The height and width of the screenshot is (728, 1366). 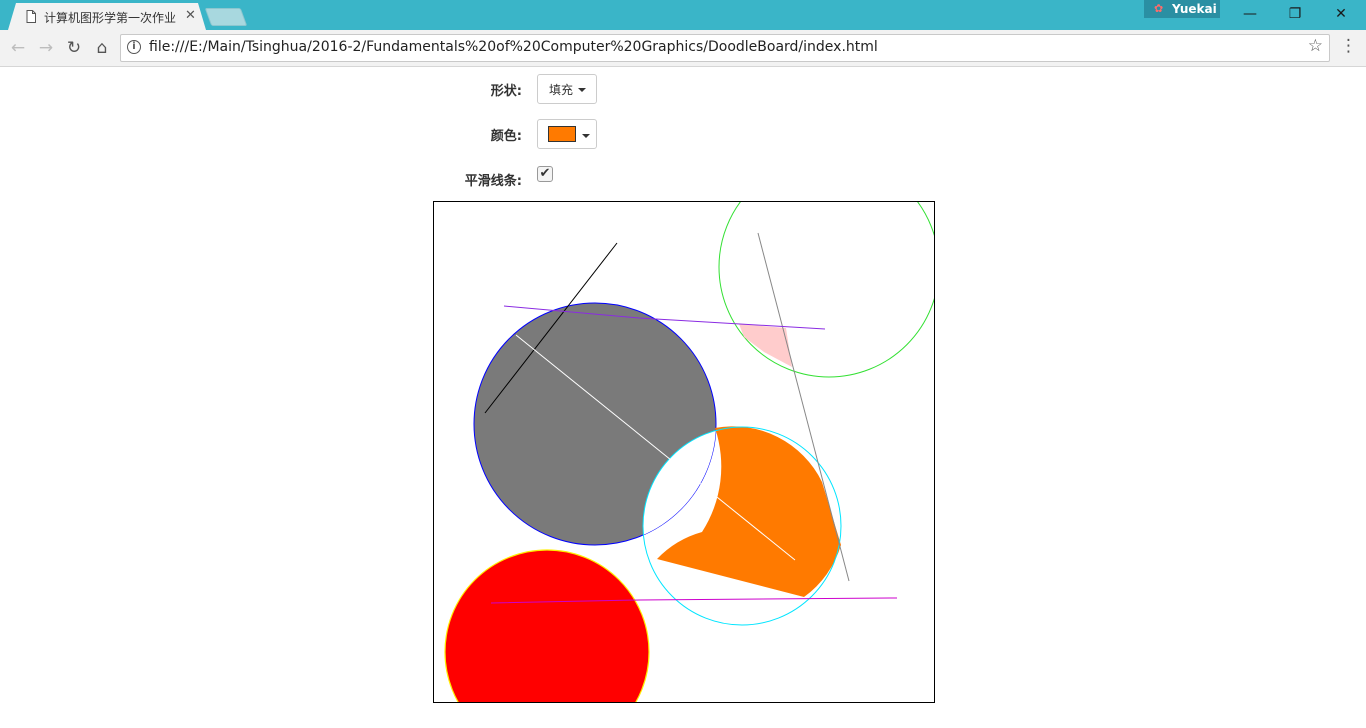 I want to click on tab-close-icon: ✕, so click(x=190, y=15).